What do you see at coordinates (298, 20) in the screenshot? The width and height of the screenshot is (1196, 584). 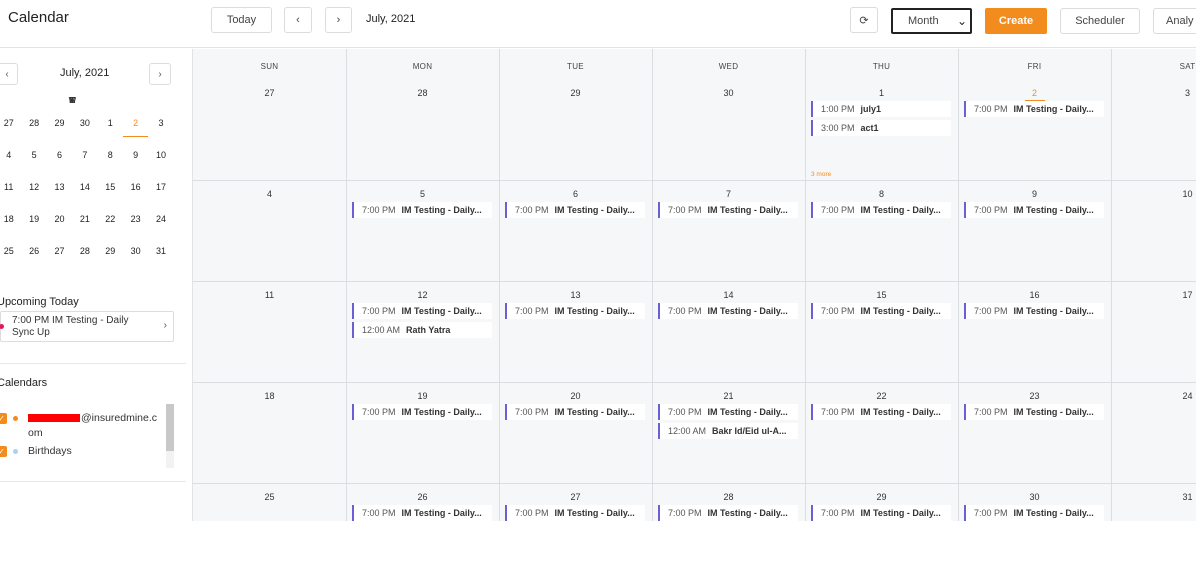 I see `prev-month-button: ‹` at bounding box center [298, 20].